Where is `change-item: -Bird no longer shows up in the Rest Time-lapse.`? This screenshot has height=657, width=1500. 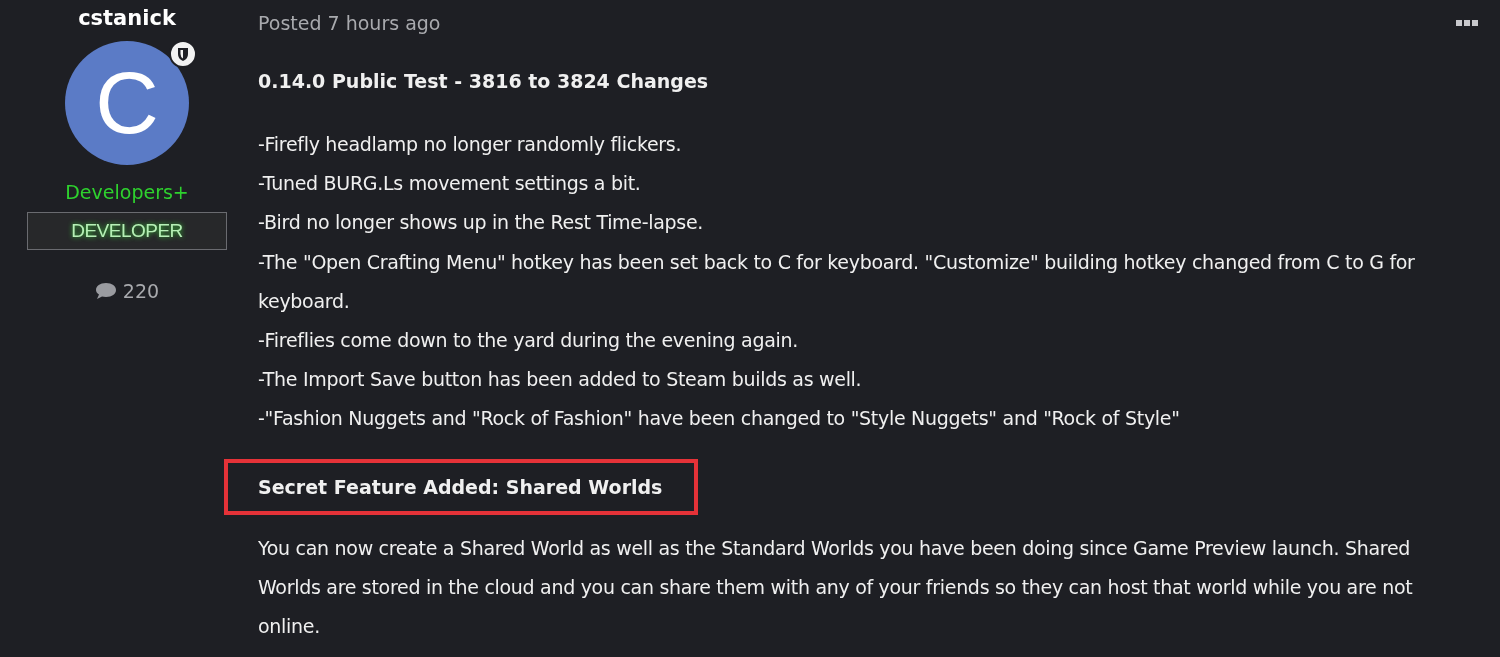 change-item: -Bird no longer shows up in the Rest Time-lapse. is located at coordinates (481, 223).